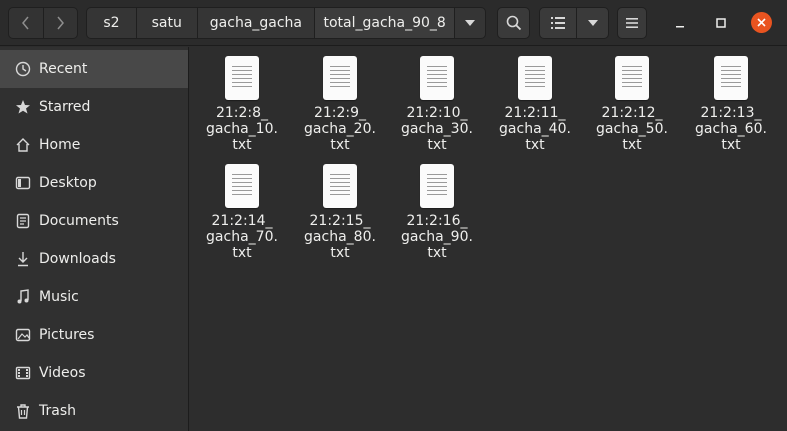  I want to click on breadcrumb-gacha-gacha: gacha_gacha, so click(257, 23).